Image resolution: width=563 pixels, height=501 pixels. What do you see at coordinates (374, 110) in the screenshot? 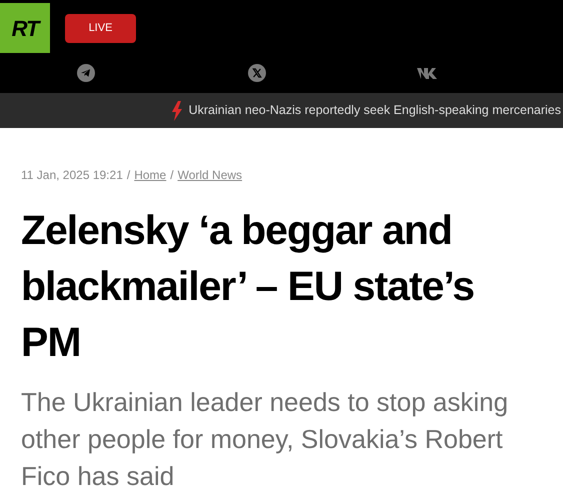
I see `ticker-headline: Ukrainian neo-Nazis reportedly seek English-speaking mercenaries` at bounding box center [374, 110].